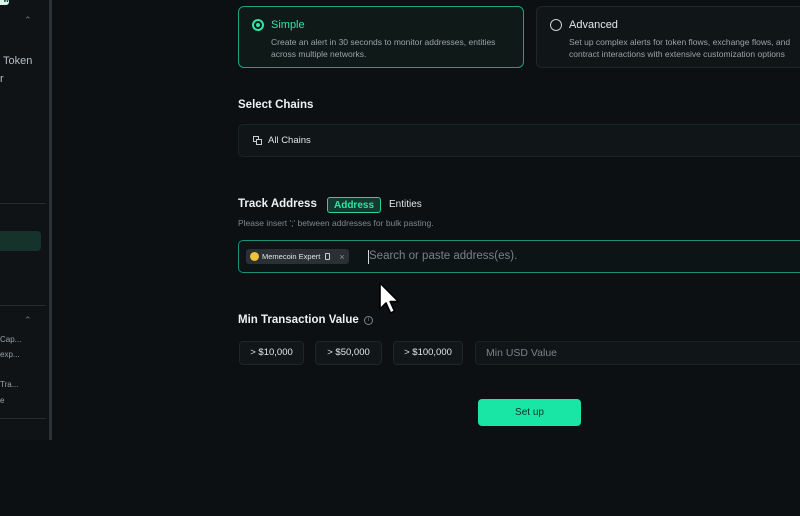  I want to click on sidebar-badge: w, so click(4, 2).